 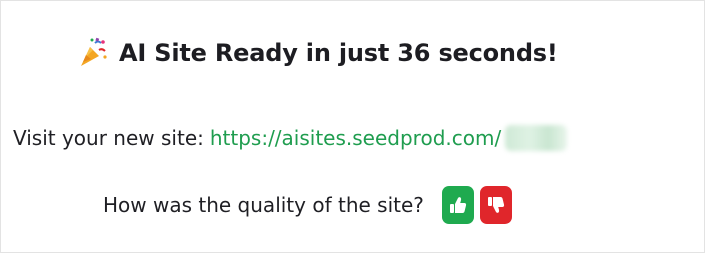 I want to click on blurred-site-slug, so click(x=536, y=138).